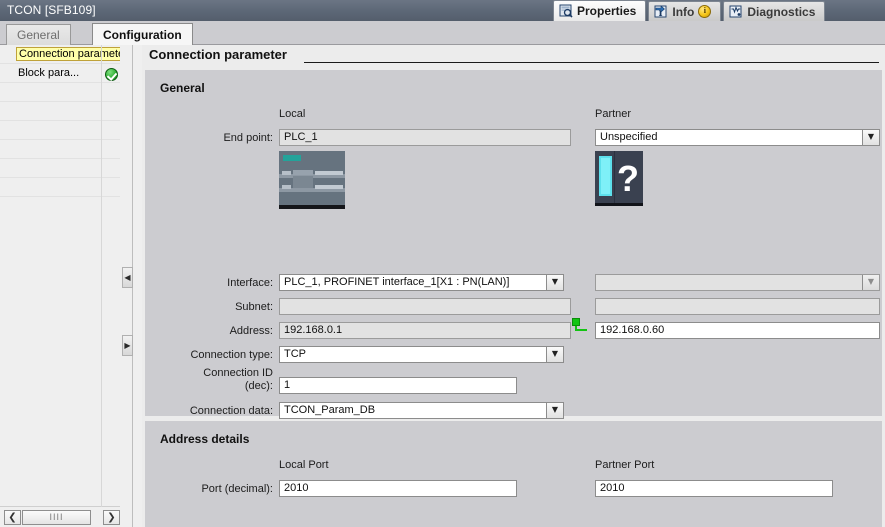 The height and width of the screenshot is (527, 885). I want to click on label-address: Address:, so click(251, 331).